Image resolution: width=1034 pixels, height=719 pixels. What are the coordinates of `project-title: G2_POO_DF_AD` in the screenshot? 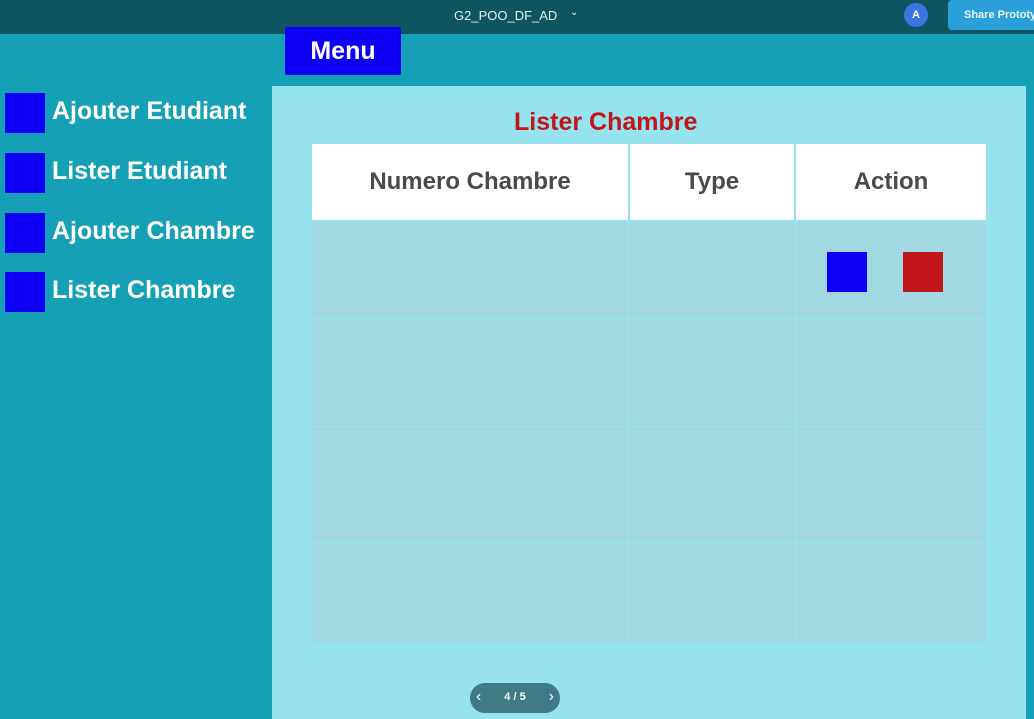 It's located at (505, 15).